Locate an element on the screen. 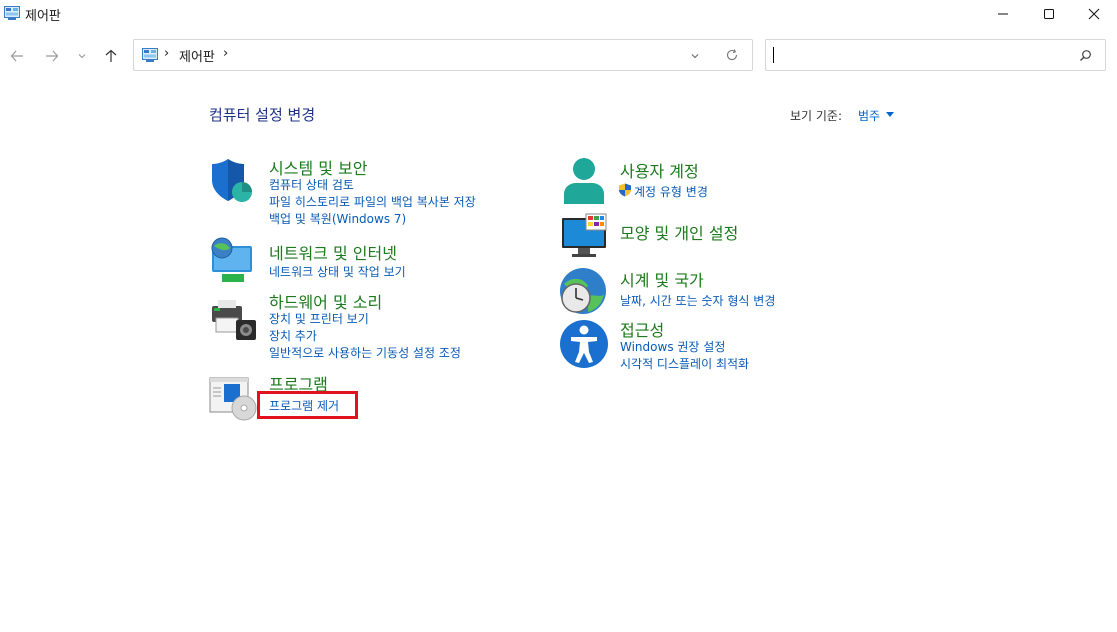 The image size is (1117, 632). shield-icon is located at coordinates (233, 181).